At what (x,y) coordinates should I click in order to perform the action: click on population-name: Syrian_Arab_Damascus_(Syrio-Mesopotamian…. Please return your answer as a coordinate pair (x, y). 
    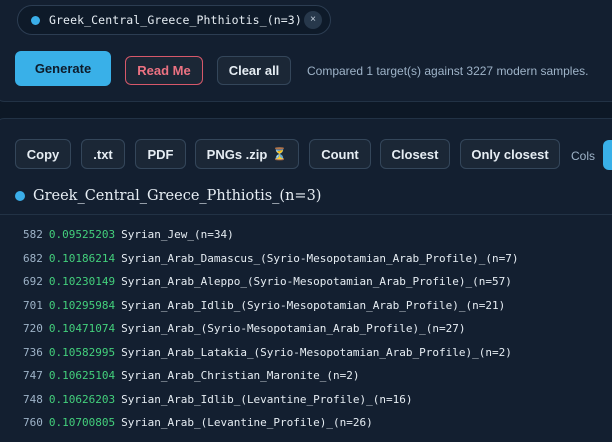
    Looking at the image, I should click on (320, 258).